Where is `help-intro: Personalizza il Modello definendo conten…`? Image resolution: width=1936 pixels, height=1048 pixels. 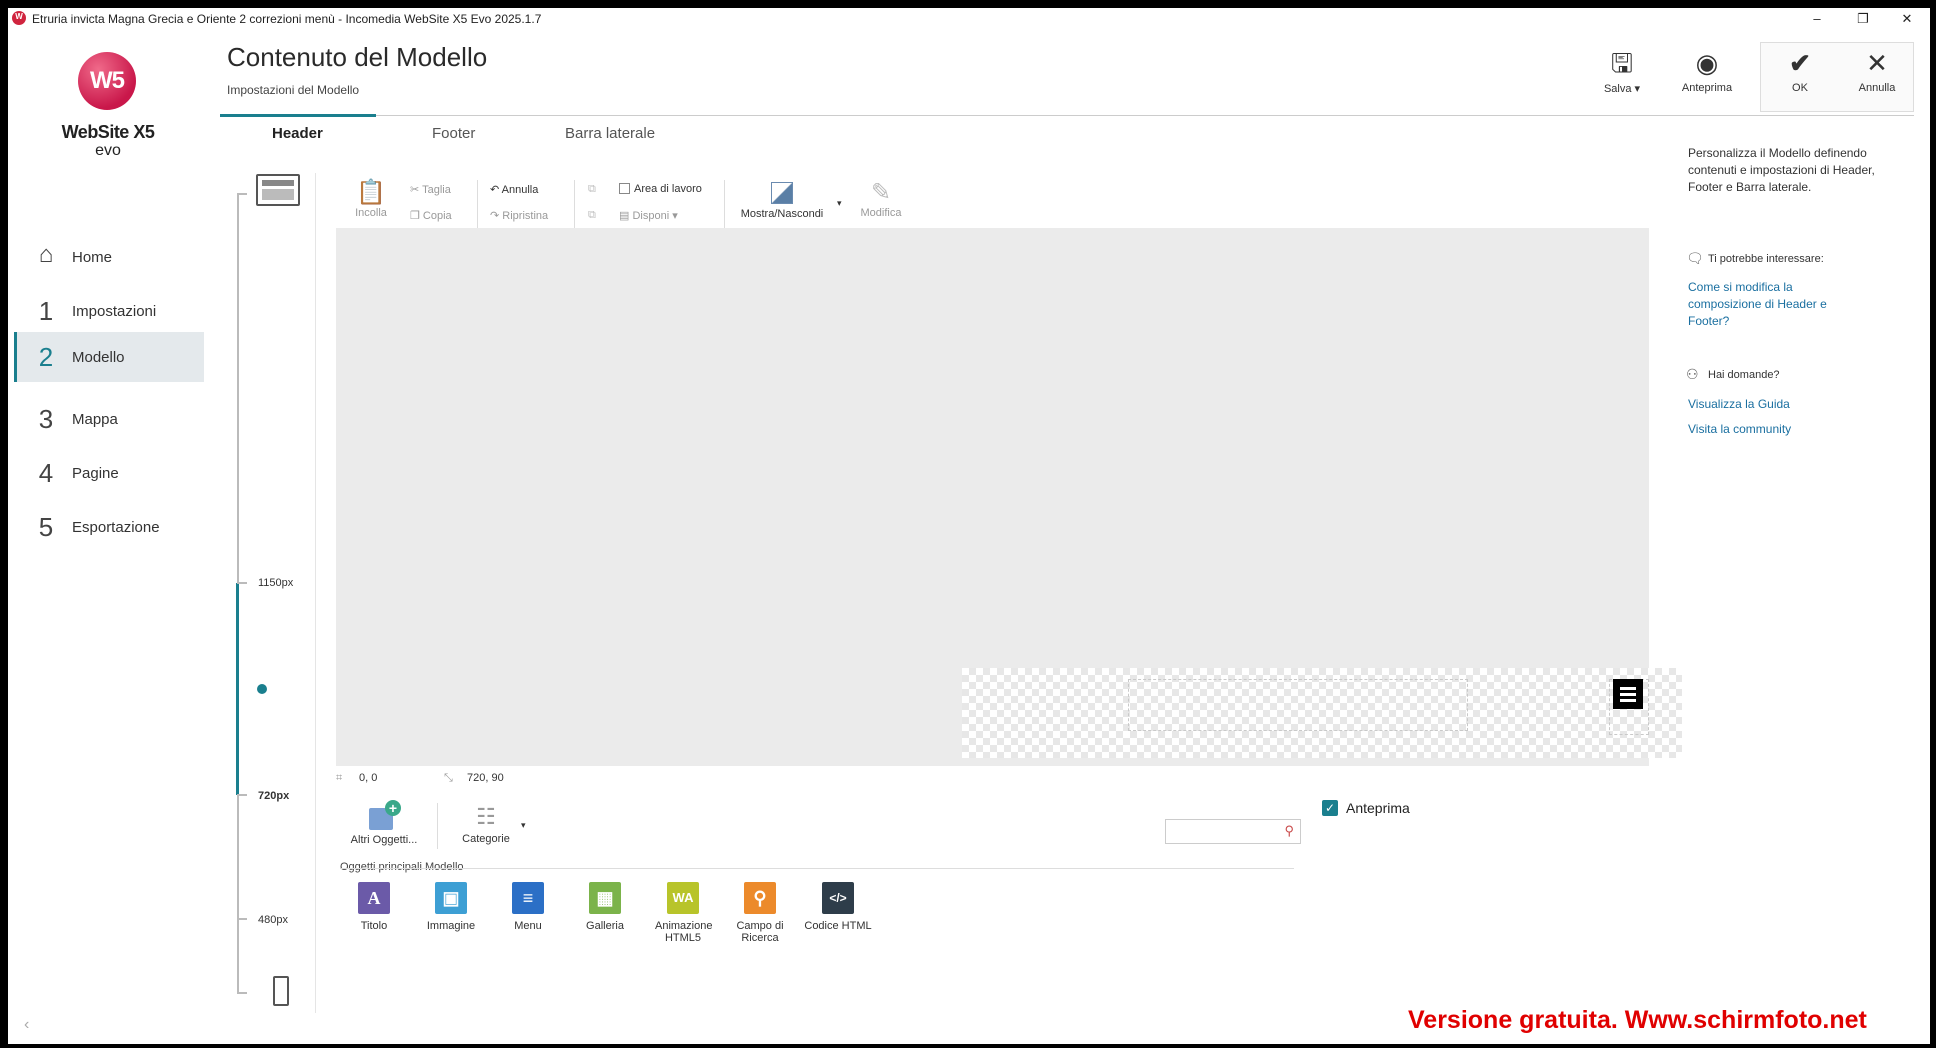
help-intro: Personalizza il Modello definendo conten… is located at coordinates (1781, 170).